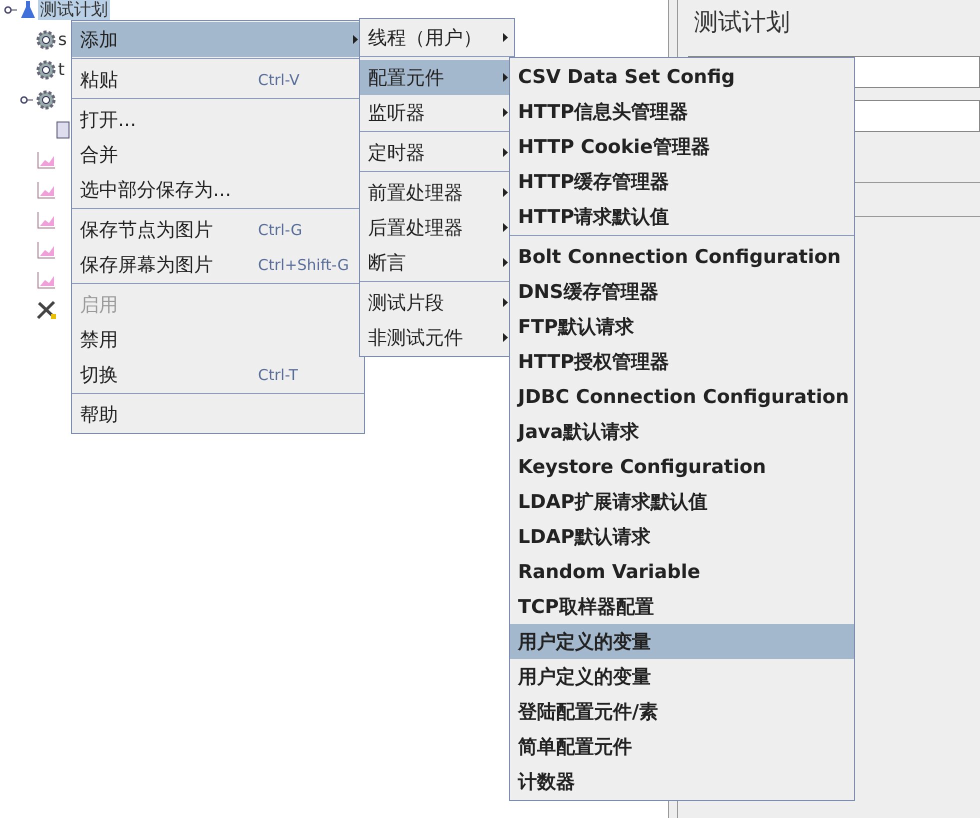 The image size is (980, 818). I want to click on menu-item: 切换 Ctrl-T, so click(218, 374).